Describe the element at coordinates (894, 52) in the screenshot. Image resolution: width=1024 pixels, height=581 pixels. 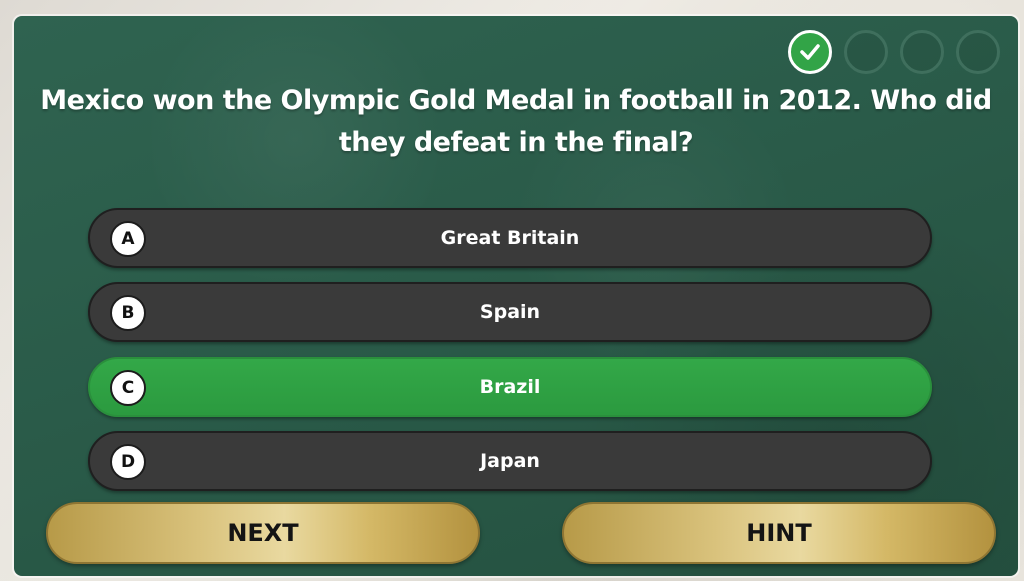
I see `question-progress` at that location.